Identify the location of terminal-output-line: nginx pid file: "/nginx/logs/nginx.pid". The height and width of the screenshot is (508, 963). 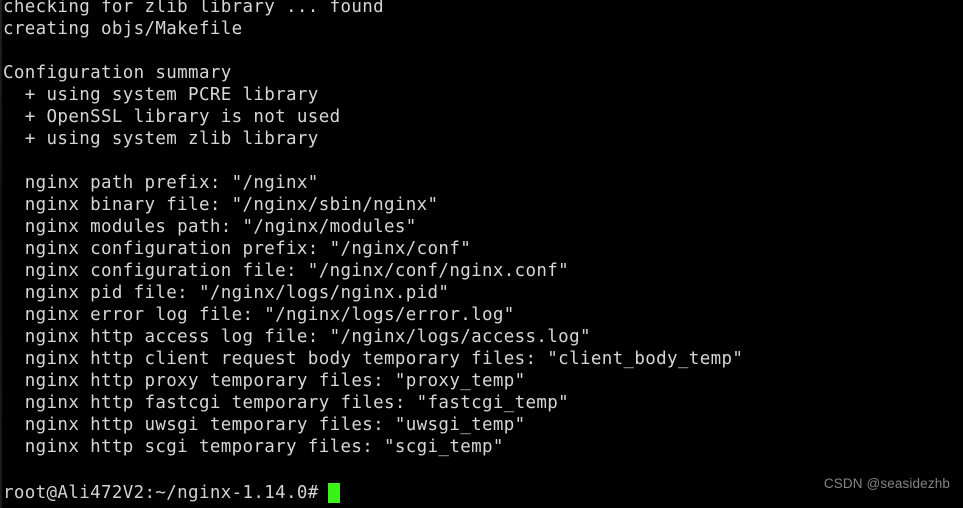
(226, 293).